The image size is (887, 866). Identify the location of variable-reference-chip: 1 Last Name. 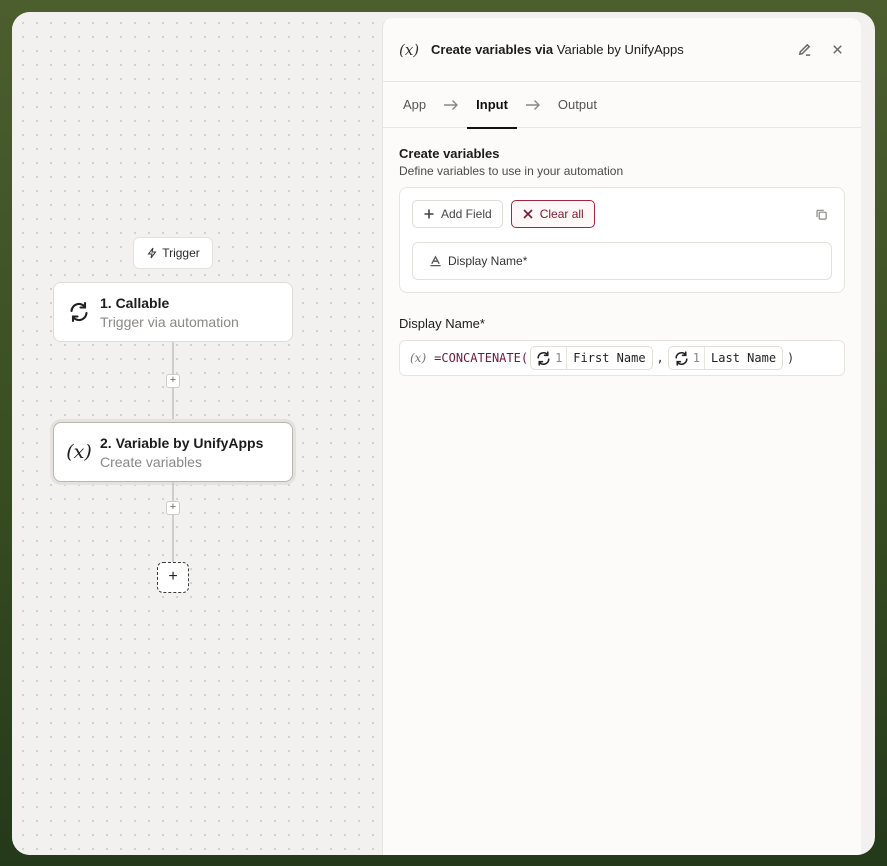
(725, 358).